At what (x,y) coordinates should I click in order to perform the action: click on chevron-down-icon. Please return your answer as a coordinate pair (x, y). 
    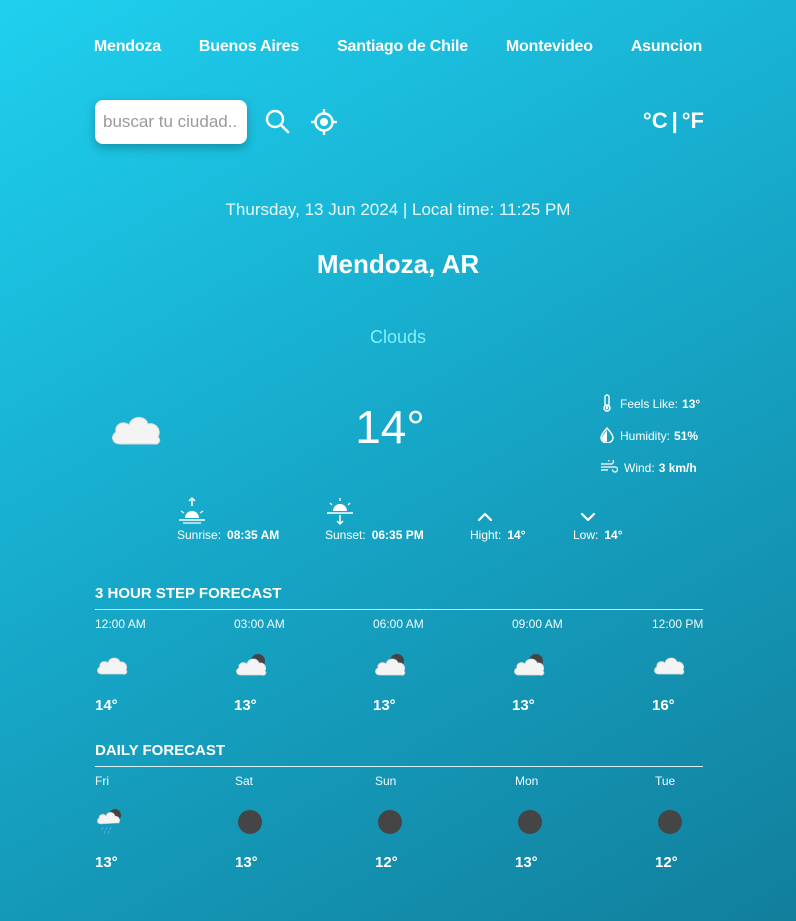
    Looking at the image, I should click on (588, 511).